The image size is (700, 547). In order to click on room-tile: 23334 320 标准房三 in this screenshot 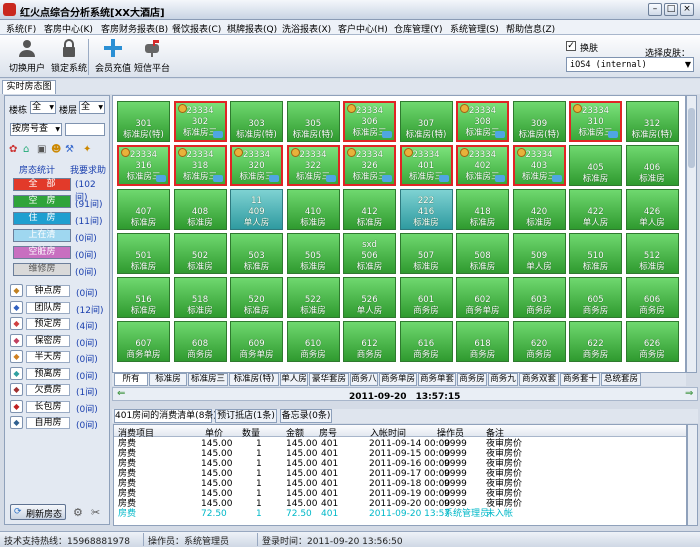, I will do `click(256, 165)`.